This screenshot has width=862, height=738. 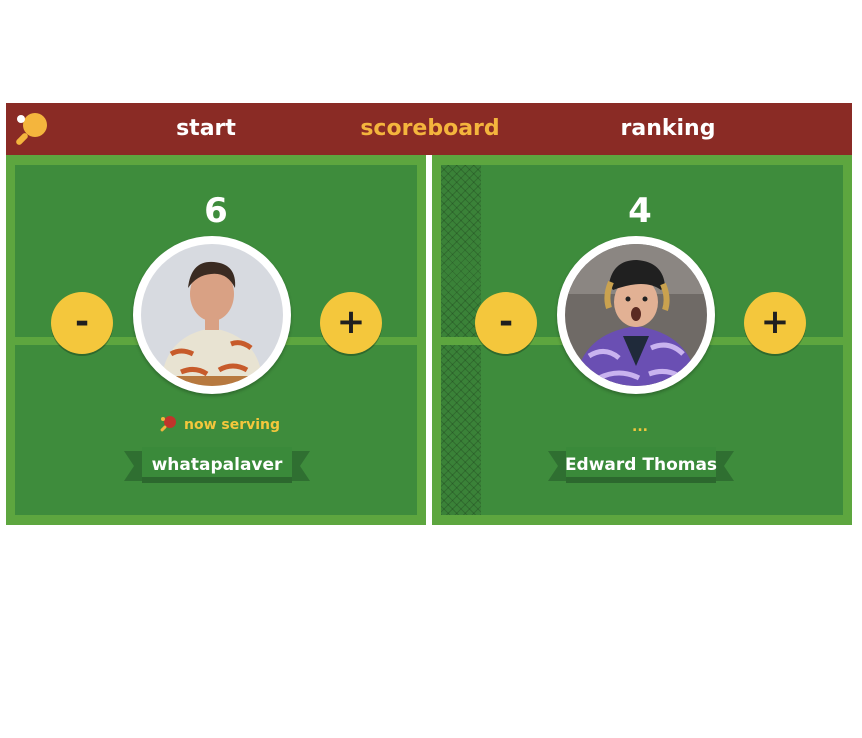 I want to click on player-one-avatar, so click(x=212, y=315).